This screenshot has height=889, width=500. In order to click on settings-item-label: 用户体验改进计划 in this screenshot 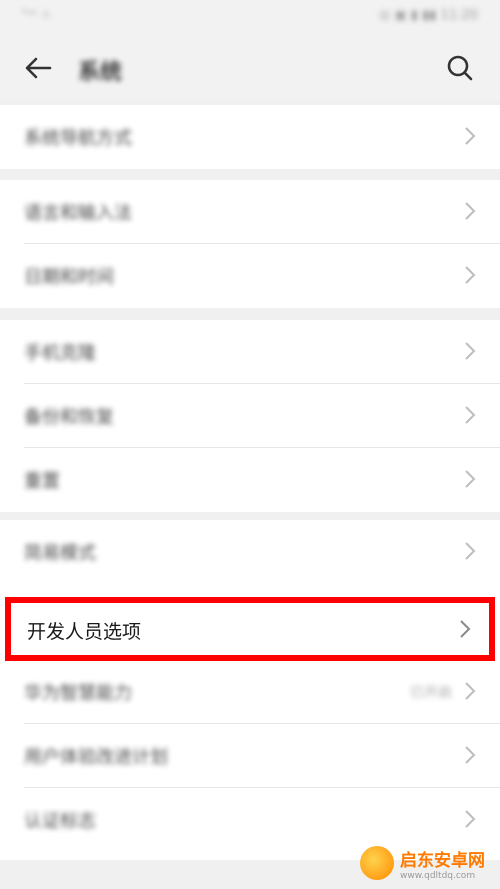, I will do `click(96, 757)`.